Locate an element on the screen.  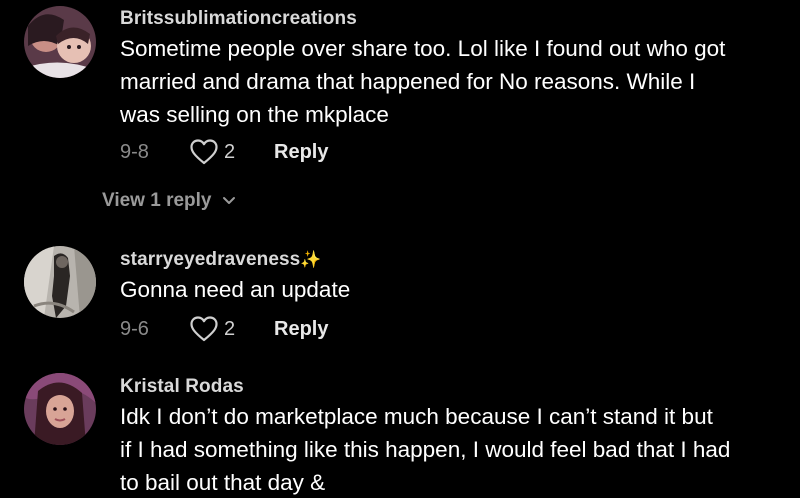
comment-date: 9-6 is located at coordinates (134, 328).